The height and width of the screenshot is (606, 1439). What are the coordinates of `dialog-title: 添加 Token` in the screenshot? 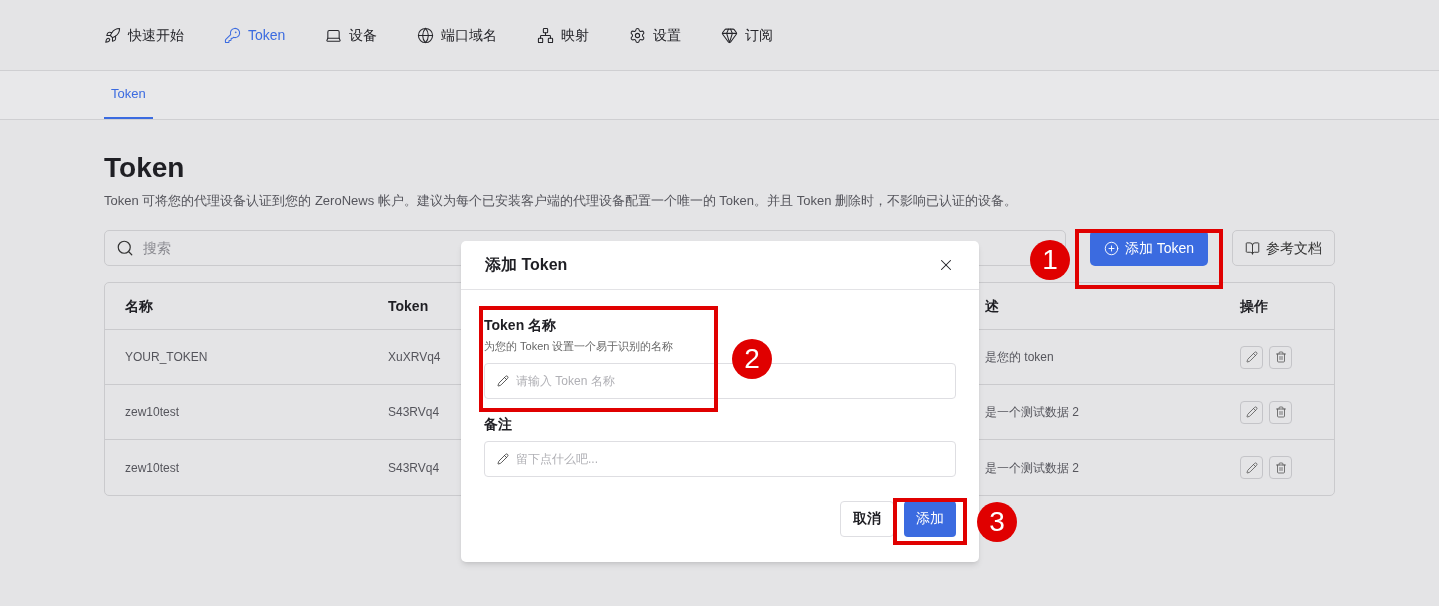 It's located at (526, 265).